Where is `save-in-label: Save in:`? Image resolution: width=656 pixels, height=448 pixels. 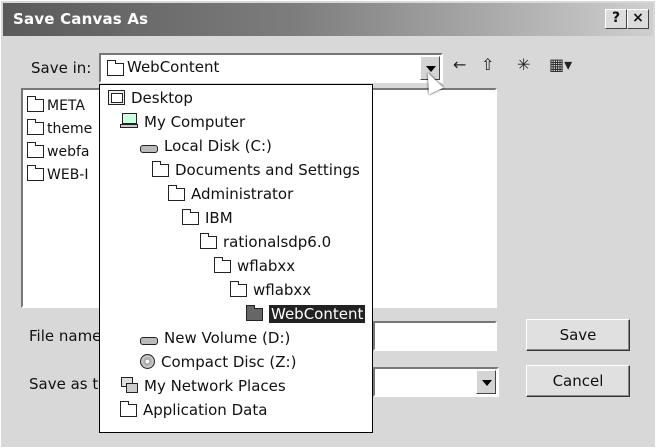 save-in-label: Save in: is located at coordinates (61, 68).